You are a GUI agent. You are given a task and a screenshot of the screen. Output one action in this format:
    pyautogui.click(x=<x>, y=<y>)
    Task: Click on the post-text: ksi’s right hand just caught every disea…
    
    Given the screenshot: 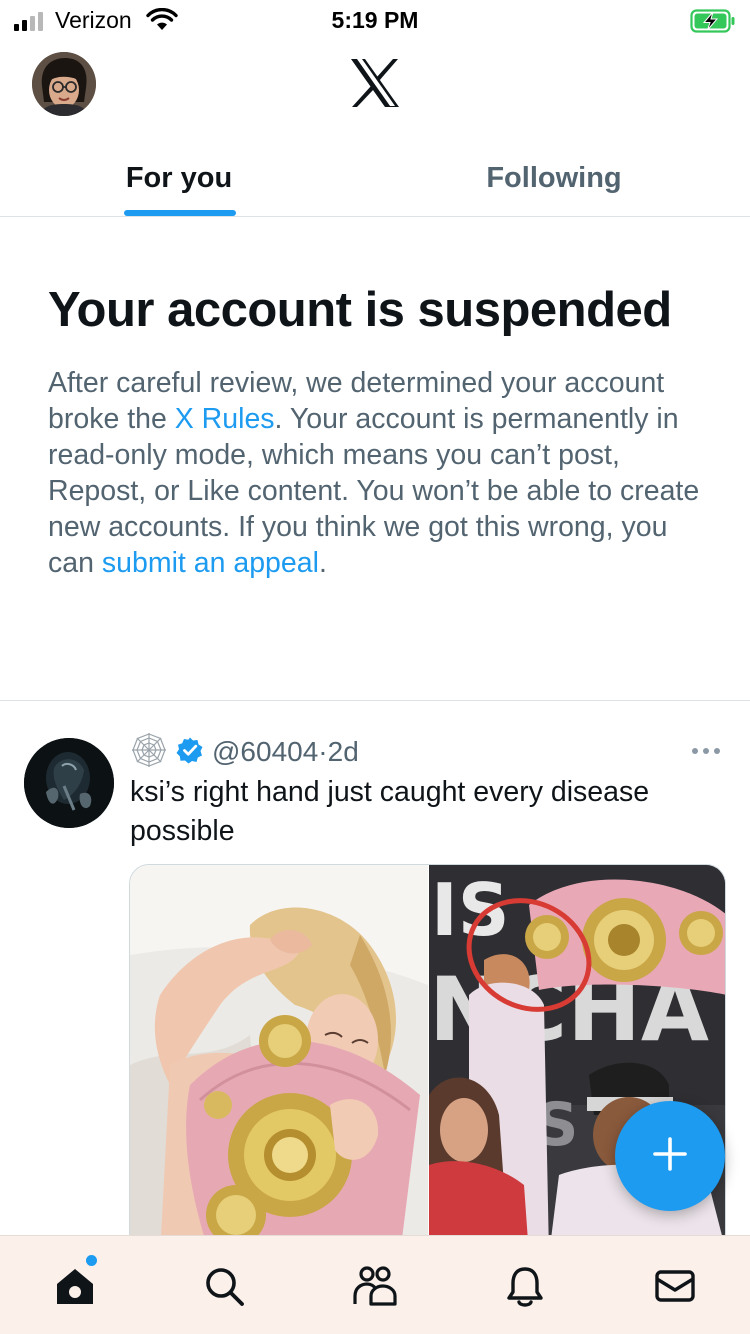 What is the action you would take?
    pyautogui.click(x=390, y=811)
    